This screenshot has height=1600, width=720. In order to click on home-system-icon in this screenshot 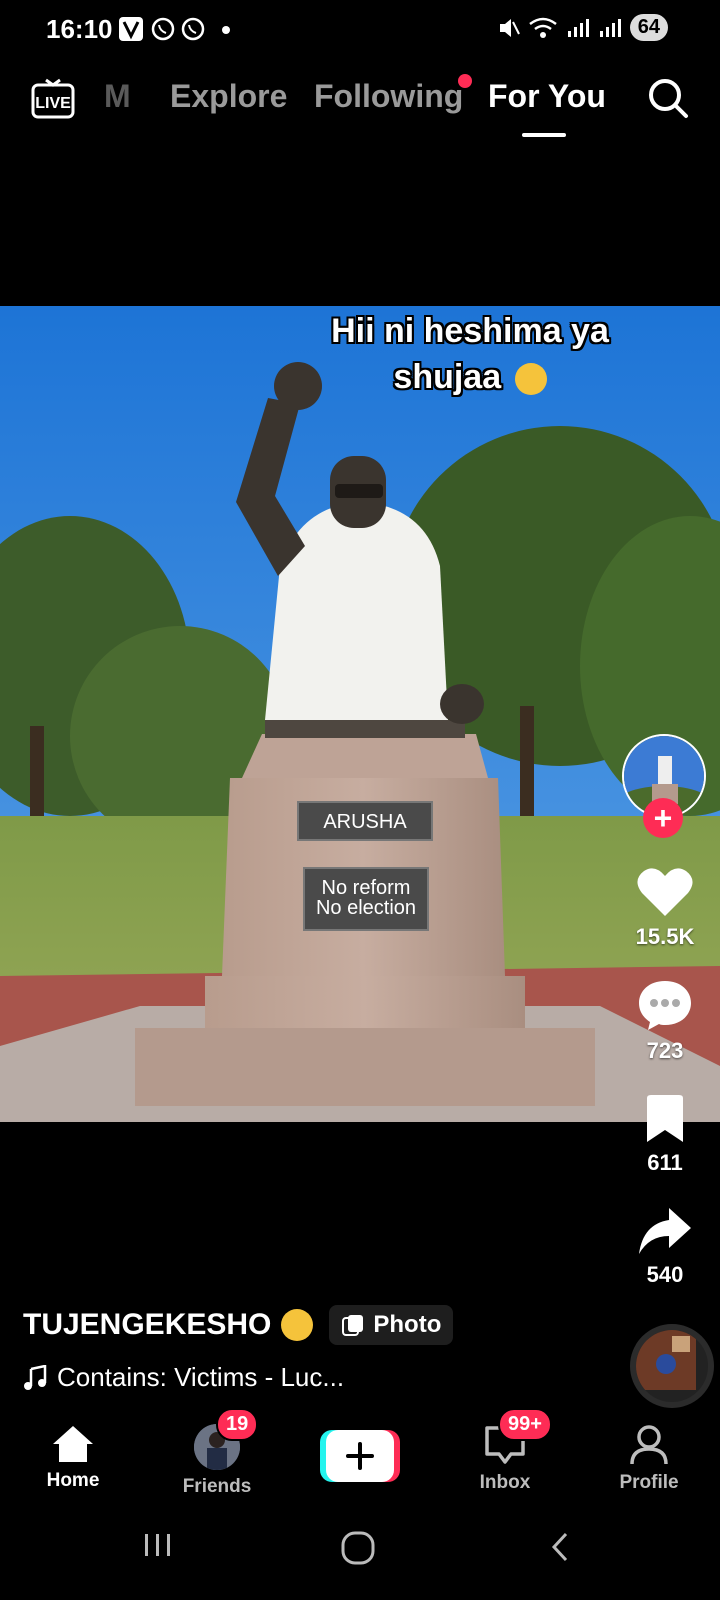, I will do `click(358, 1548)`.